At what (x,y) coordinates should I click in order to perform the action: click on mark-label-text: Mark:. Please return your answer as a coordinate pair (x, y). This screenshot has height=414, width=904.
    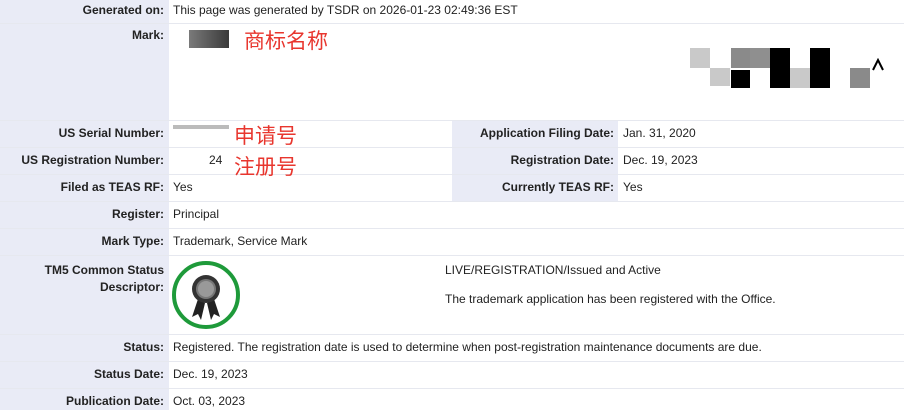
    Looking at the image, I should click on (147, 35).